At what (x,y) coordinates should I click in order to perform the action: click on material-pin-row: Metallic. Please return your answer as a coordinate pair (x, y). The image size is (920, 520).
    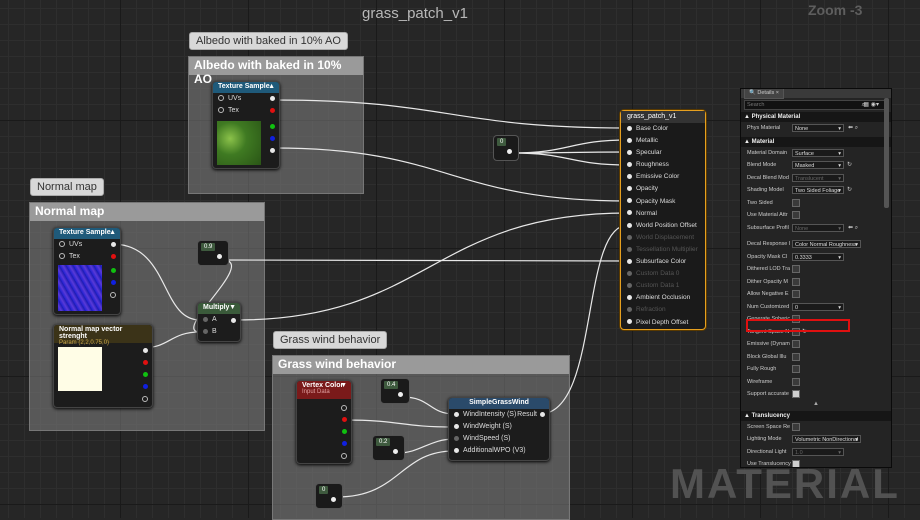
    Looking at the image, I should click on (663, 141).